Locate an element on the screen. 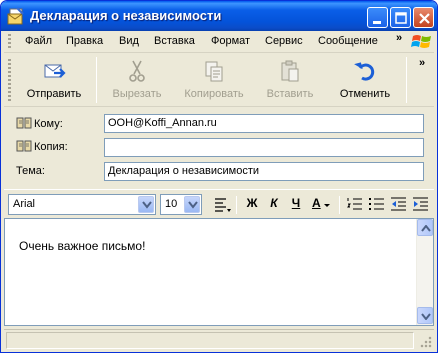 This screenshot has height=353, width=438. menu-grip is located at coordinates (9, 42).